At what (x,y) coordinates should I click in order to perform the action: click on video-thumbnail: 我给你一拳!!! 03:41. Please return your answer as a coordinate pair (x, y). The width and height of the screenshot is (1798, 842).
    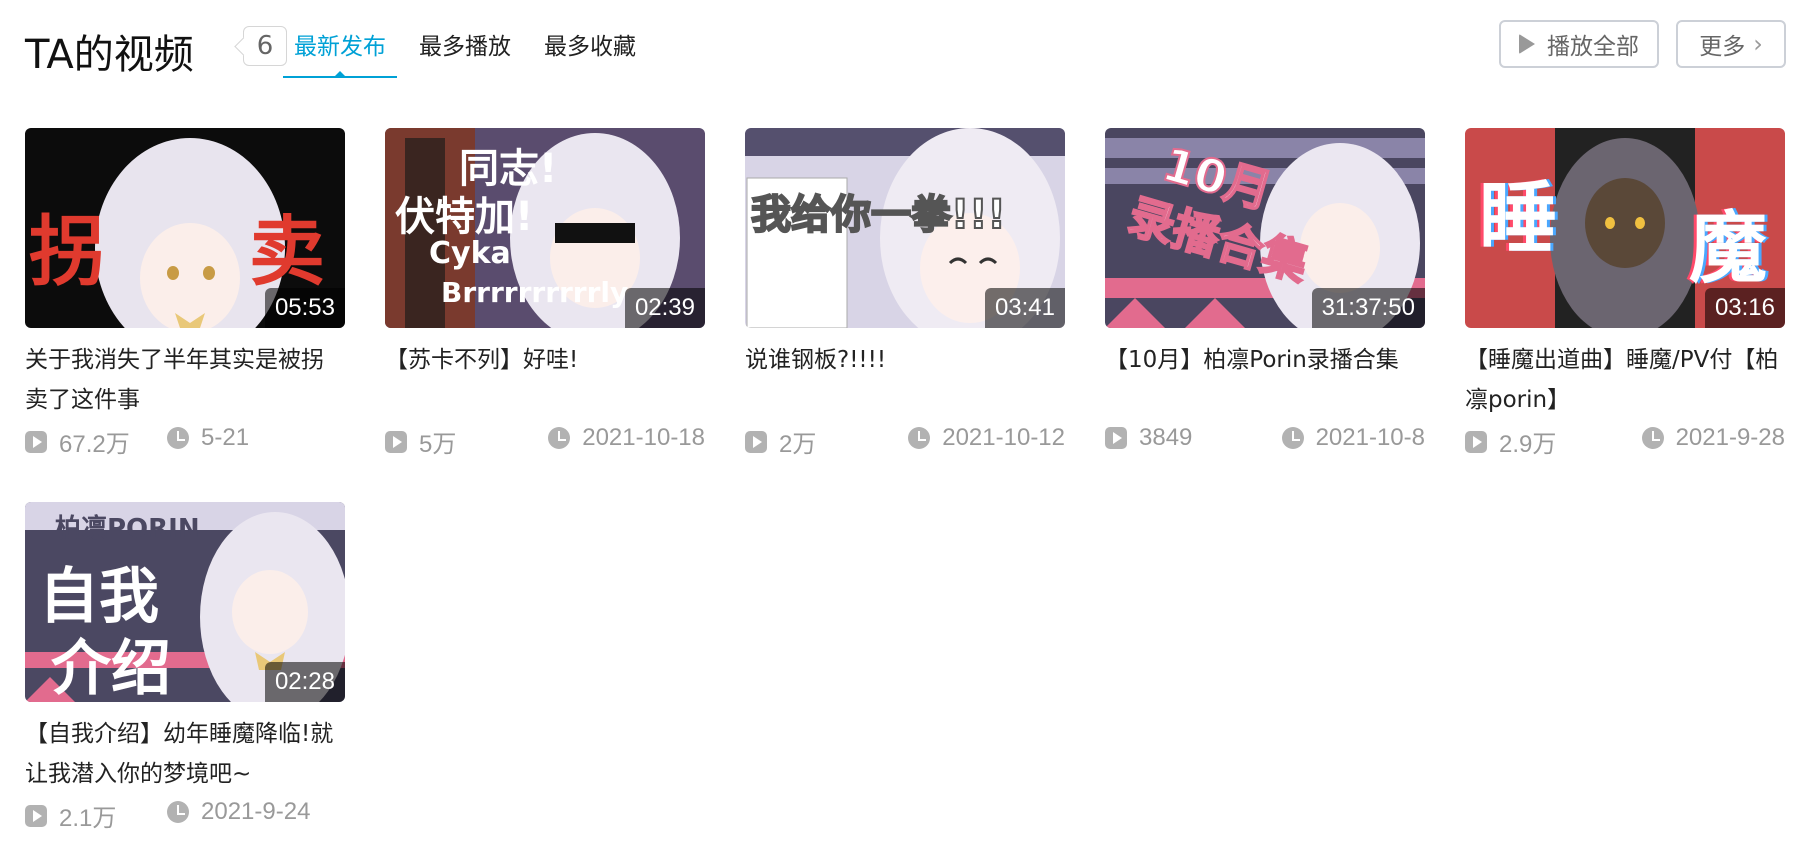
    Looking at the image, I should click on (905, 228).